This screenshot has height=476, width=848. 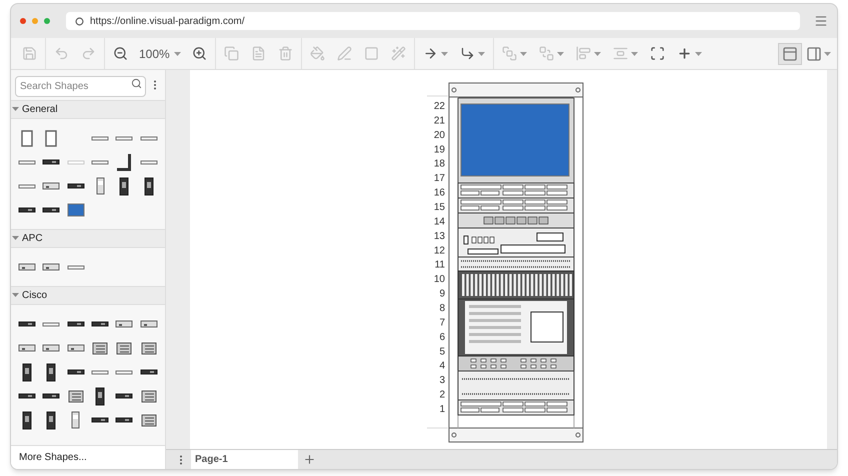 I want to click on format-panel-button, so click(x=790, y=53).